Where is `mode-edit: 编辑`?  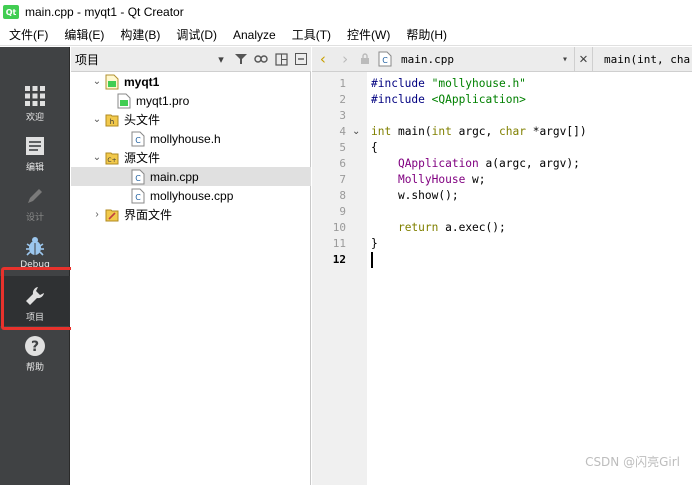 mode-edit: 编辑 is located at coordinates (35, 151).